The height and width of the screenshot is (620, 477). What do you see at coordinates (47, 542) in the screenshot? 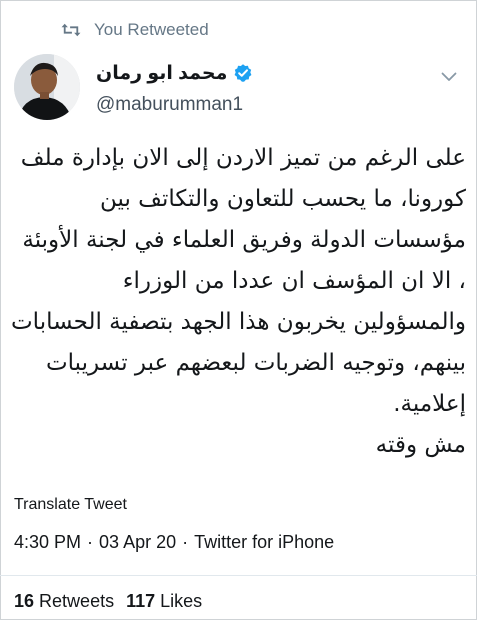
I see `tweet-time: 4:30 PM` at bounding box center [47, 542].